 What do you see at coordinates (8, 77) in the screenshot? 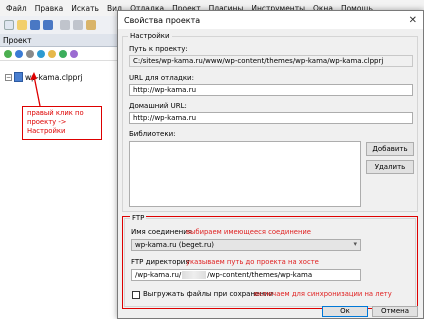
I see `tree-expander-icon: −` at bounding box center [8, 77].